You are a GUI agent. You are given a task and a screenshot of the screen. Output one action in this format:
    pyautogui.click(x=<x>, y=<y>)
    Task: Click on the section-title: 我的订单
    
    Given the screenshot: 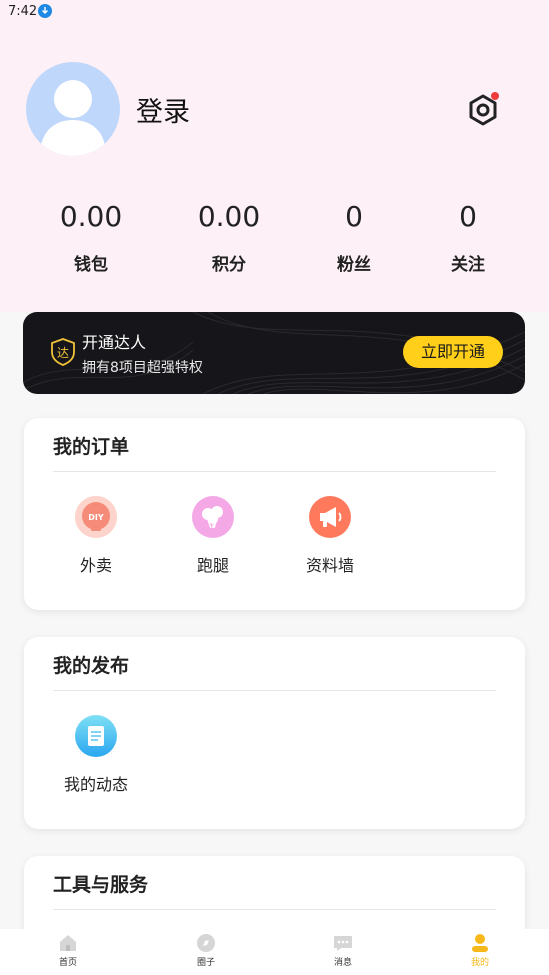 What is the action you would take?
    pyautogui.click(x=91, y=447)
    